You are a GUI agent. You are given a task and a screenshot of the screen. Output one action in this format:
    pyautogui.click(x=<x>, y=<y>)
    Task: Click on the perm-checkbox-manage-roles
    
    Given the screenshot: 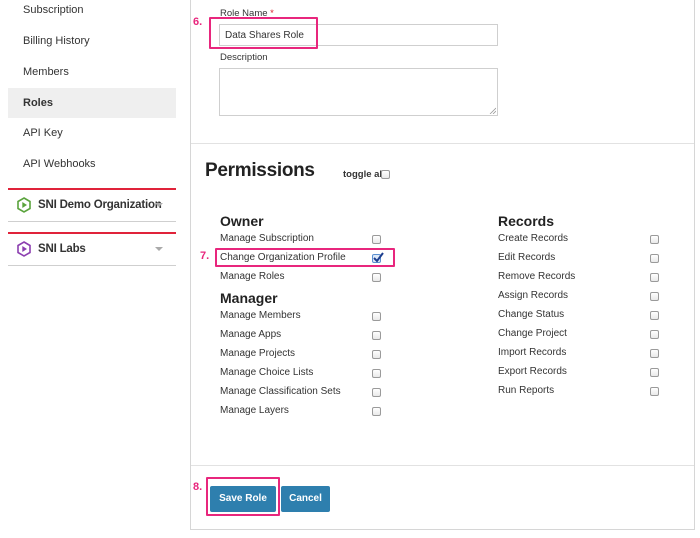 What is the action you would take?
    pyautogui.click(x=376, y=277)
    